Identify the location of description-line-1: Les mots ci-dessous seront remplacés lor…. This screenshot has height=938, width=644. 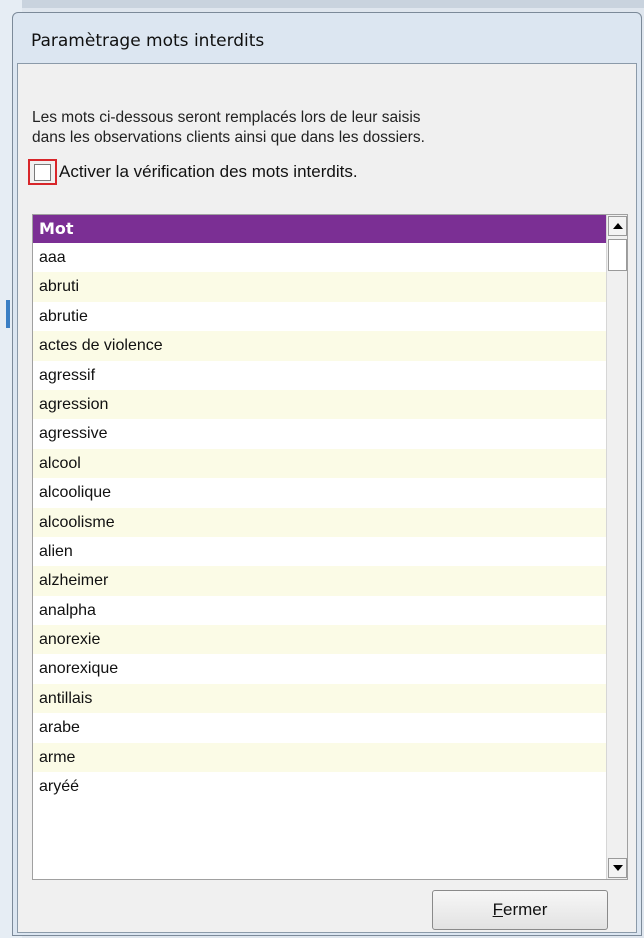
(226, 117).